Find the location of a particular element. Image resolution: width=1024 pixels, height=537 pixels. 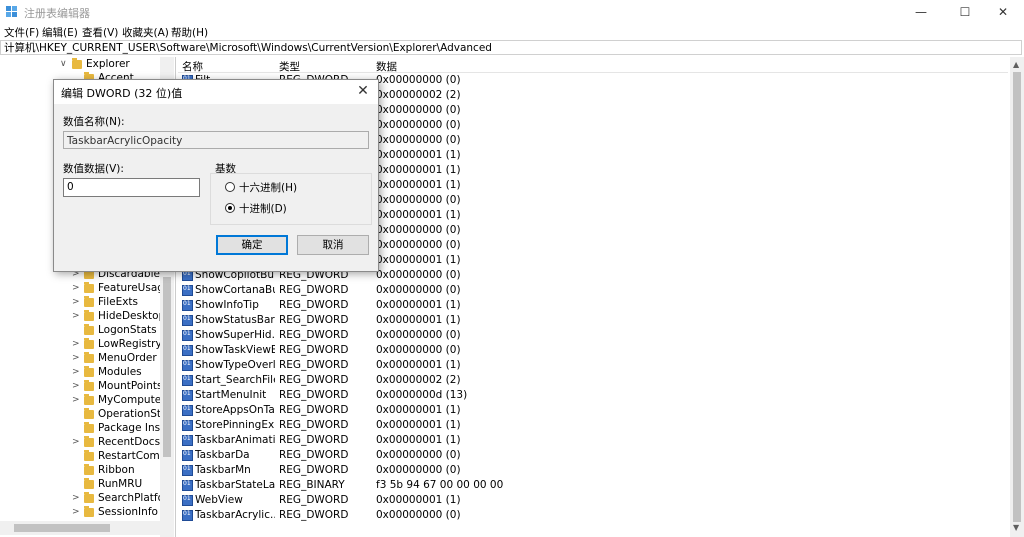

menu-edit: 编辑(E) is located at coordinates (60, 32).